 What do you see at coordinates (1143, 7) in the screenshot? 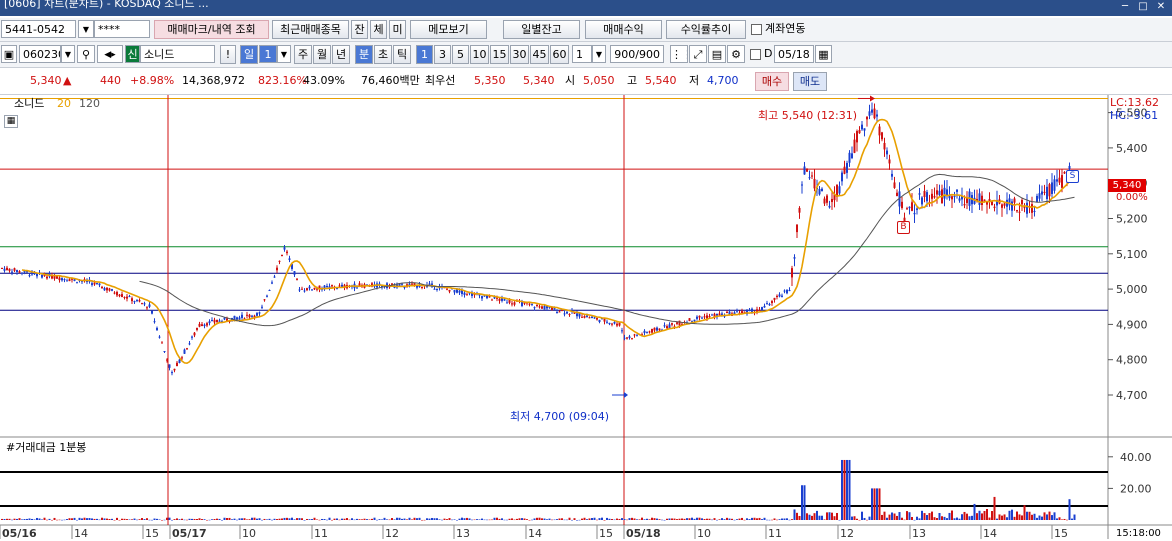
I see `maximize-icon: □` at bounding box center [1143, 7].